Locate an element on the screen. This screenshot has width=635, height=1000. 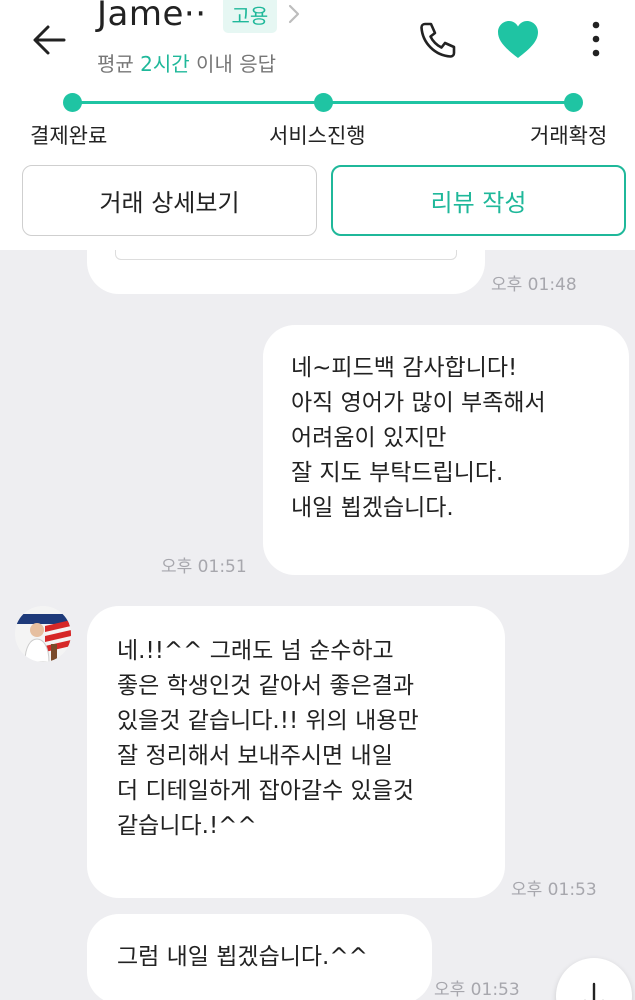
message-line: 같습니다.!^^ is located at coordinates (187, 826).